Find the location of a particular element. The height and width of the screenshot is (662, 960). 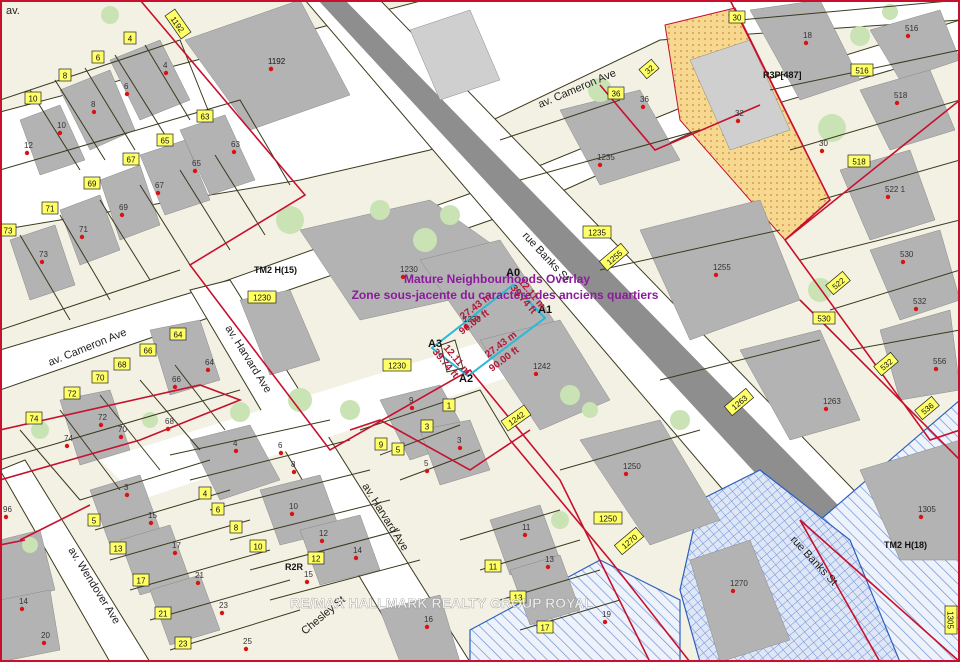

svg-text: 73 is located at coordinates (8, 231).